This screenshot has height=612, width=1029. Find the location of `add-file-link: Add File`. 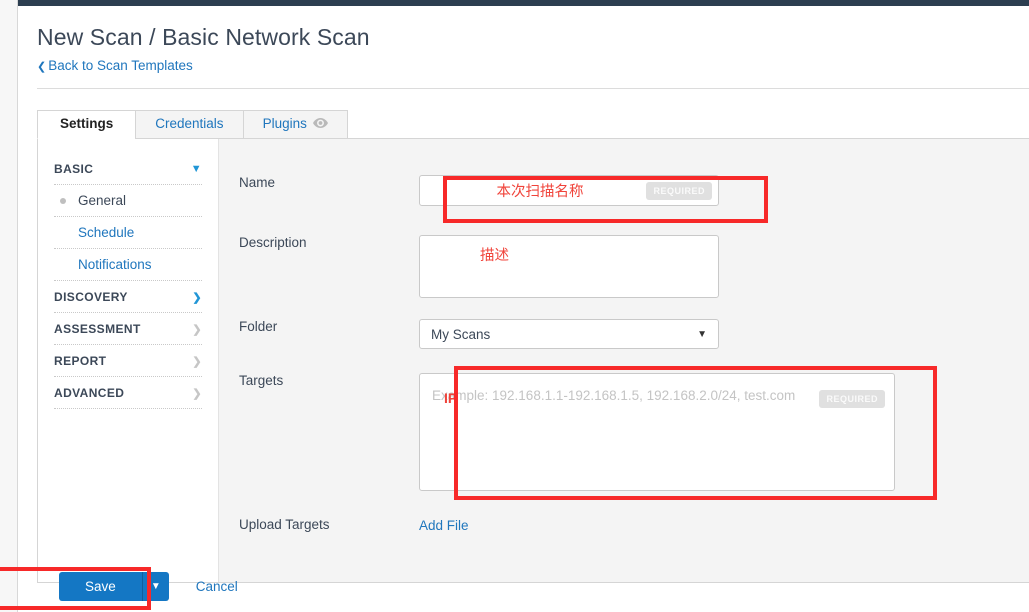

add-file-link: Add File is located at coordinates (444, 525).